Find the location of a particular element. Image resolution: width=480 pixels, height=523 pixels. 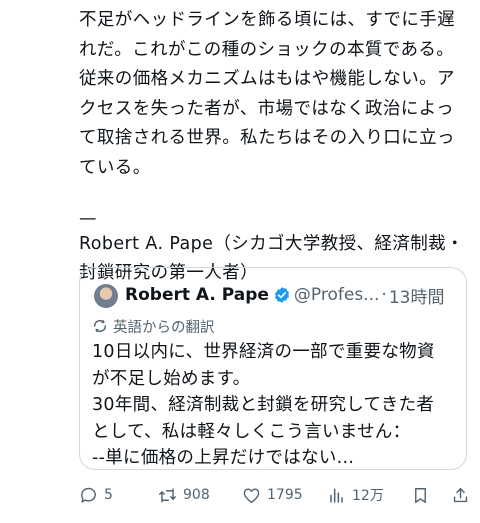

like-button: 1795 is located at coordinates (272, 495).